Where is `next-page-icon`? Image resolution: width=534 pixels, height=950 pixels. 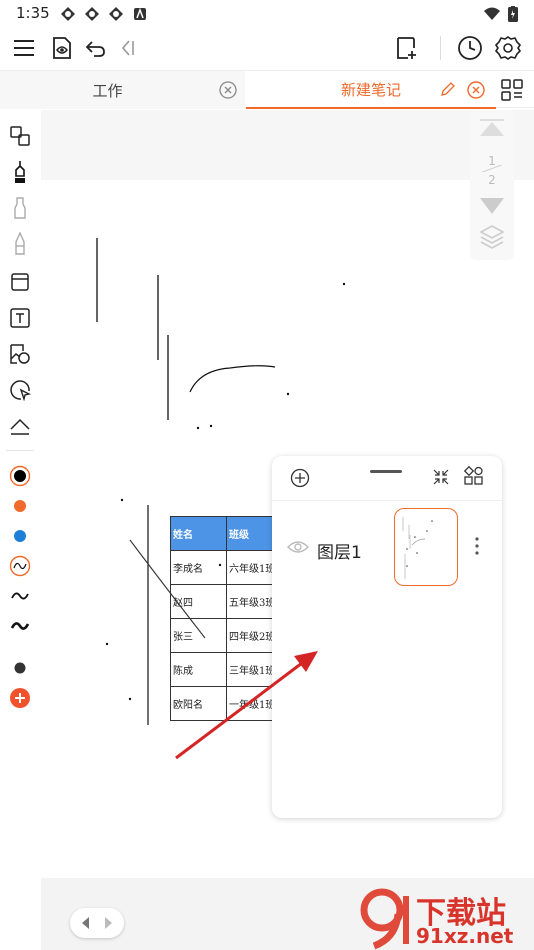 next-page-icon is located at coordinates (108, 923).